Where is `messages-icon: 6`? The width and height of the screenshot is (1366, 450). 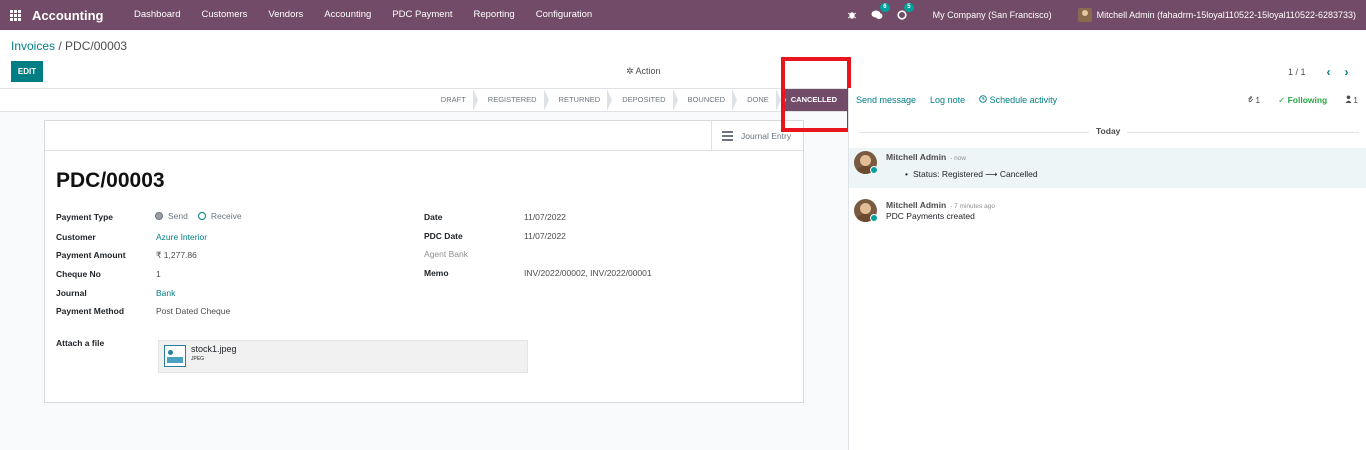
messages-icon: 6 is located at coordinates (880, 11).